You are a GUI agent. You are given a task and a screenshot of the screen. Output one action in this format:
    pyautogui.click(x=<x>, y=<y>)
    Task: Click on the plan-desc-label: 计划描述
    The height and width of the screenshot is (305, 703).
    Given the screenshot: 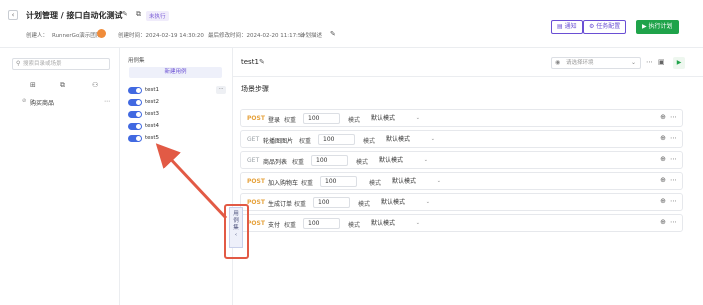 What is the action you would take?
    pyautogui.click(x=311, y=36)
    